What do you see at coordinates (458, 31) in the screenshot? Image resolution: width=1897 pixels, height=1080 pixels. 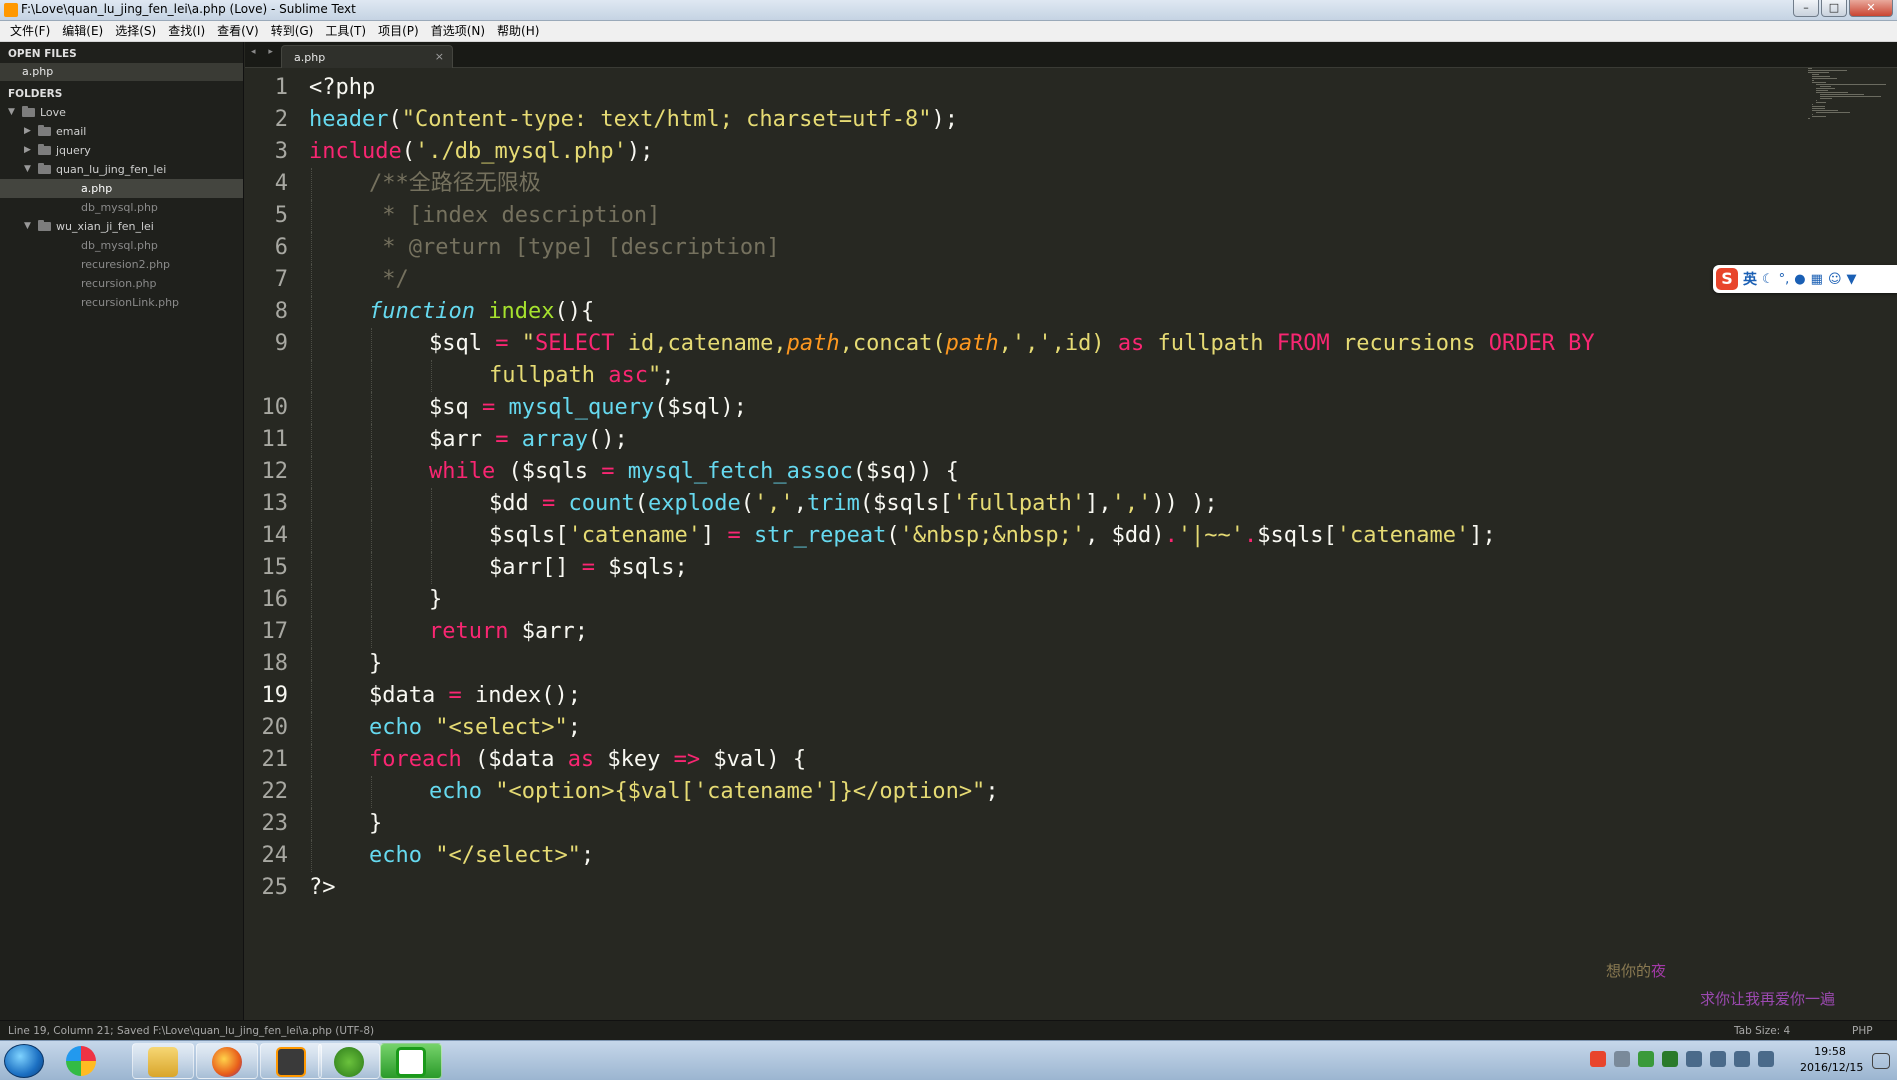 I see `menu-item-8: 首选项(N)` at bounding box center [458, 31].